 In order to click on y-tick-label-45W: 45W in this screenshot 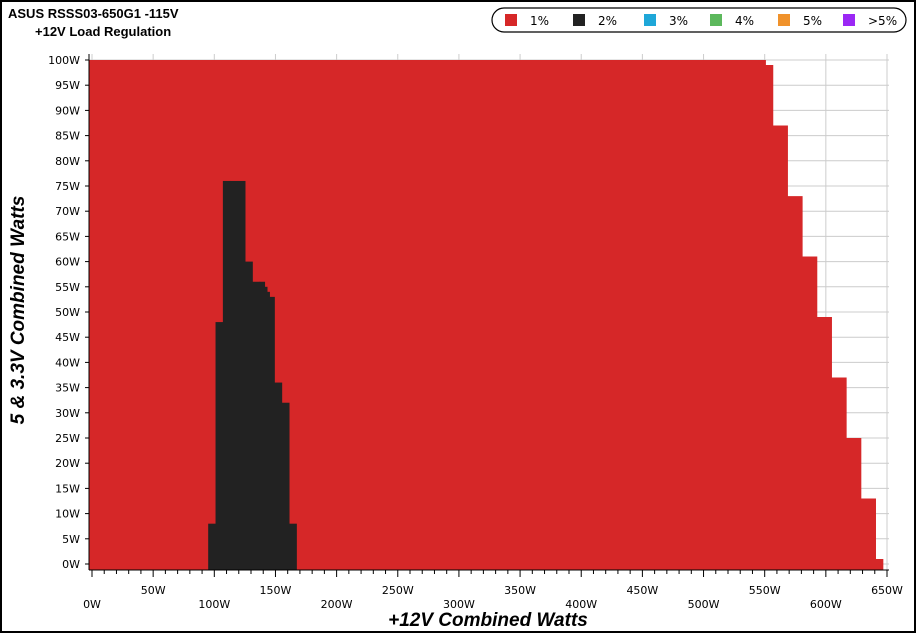, I will do `click(67, 337)`.